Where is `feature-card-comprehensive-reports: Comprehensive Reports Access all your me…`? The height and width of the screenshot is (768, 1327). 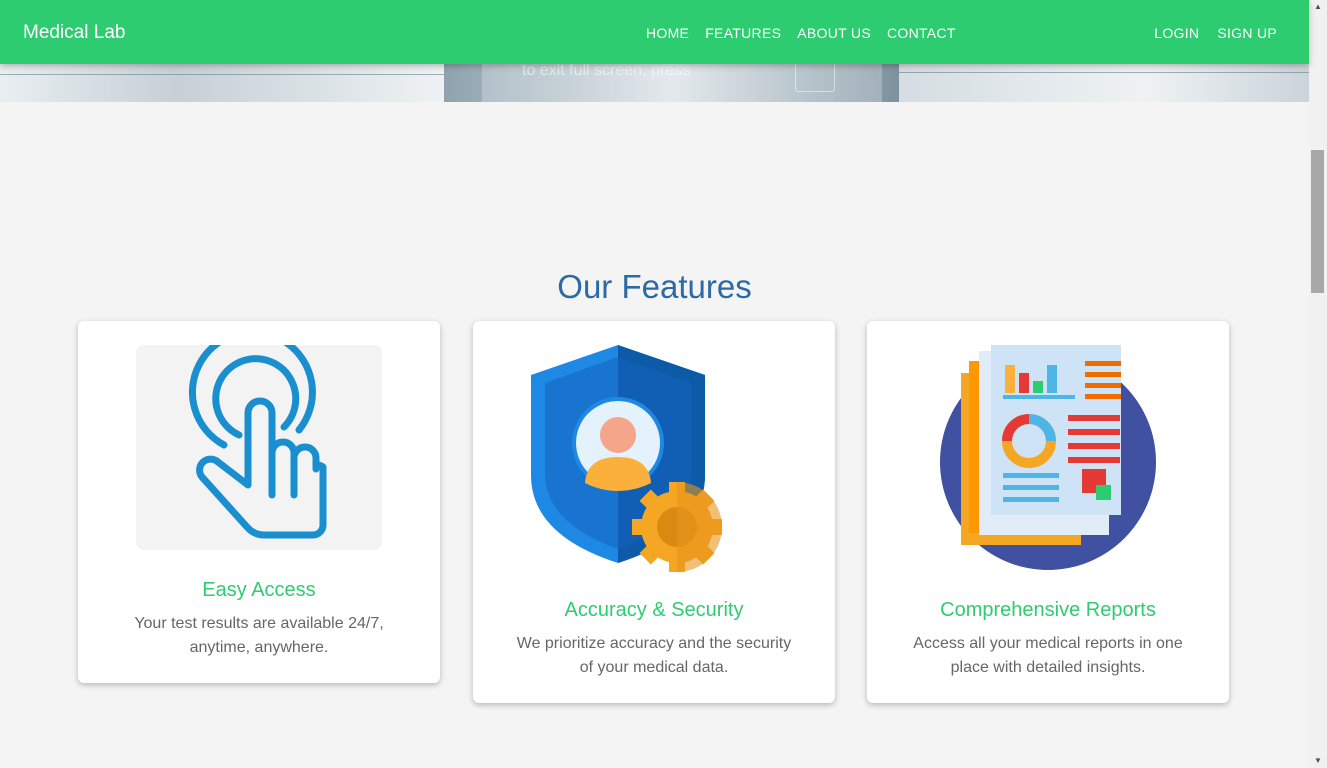 feature-card-comprehensive-reports: Comprehensive Reports Access all your me… is located at coordinates (1048, 512).